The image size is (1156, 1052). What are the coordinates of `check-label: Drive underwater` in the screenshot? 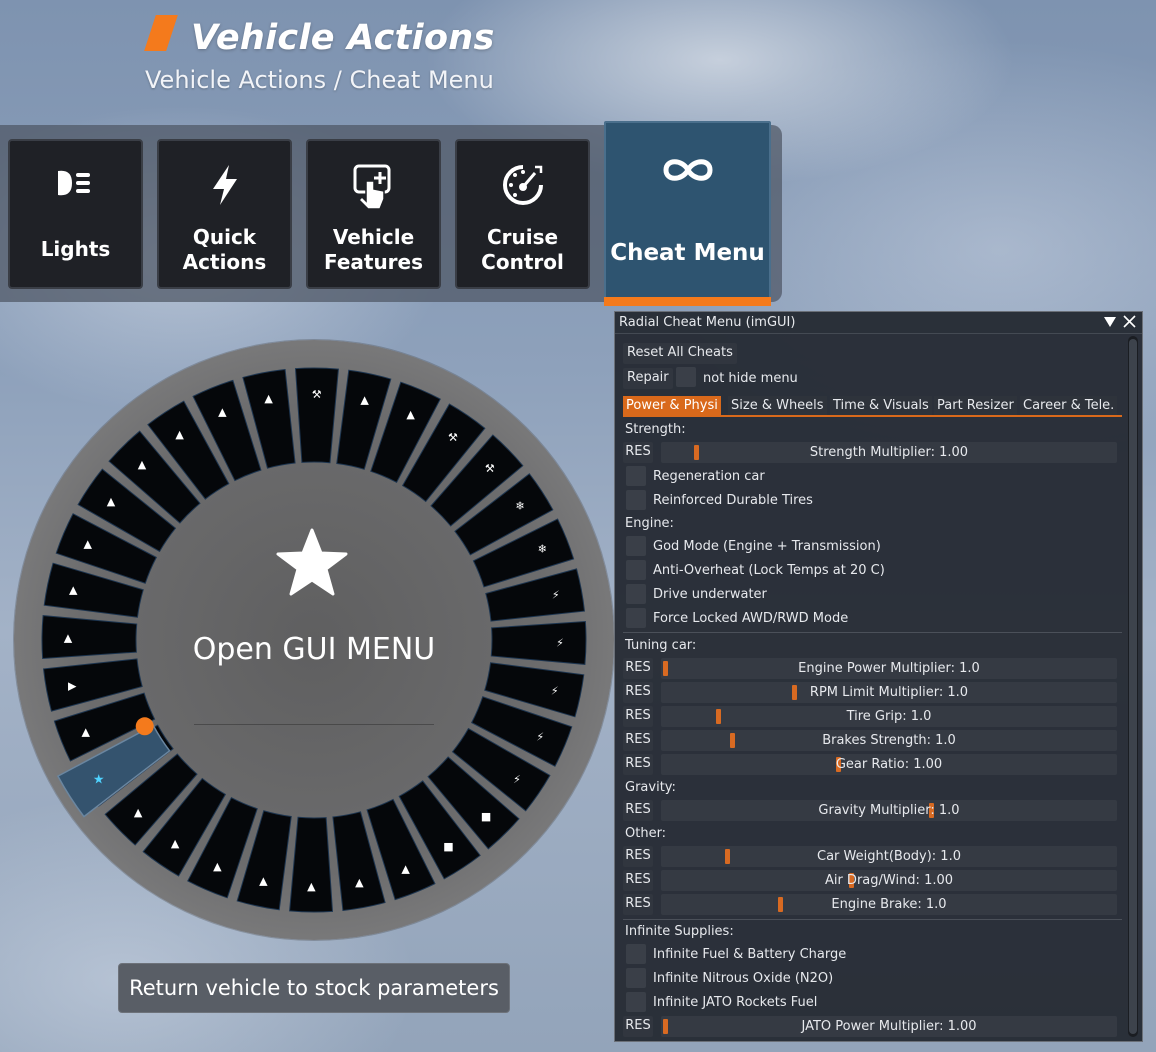 It's located at (710, 594).